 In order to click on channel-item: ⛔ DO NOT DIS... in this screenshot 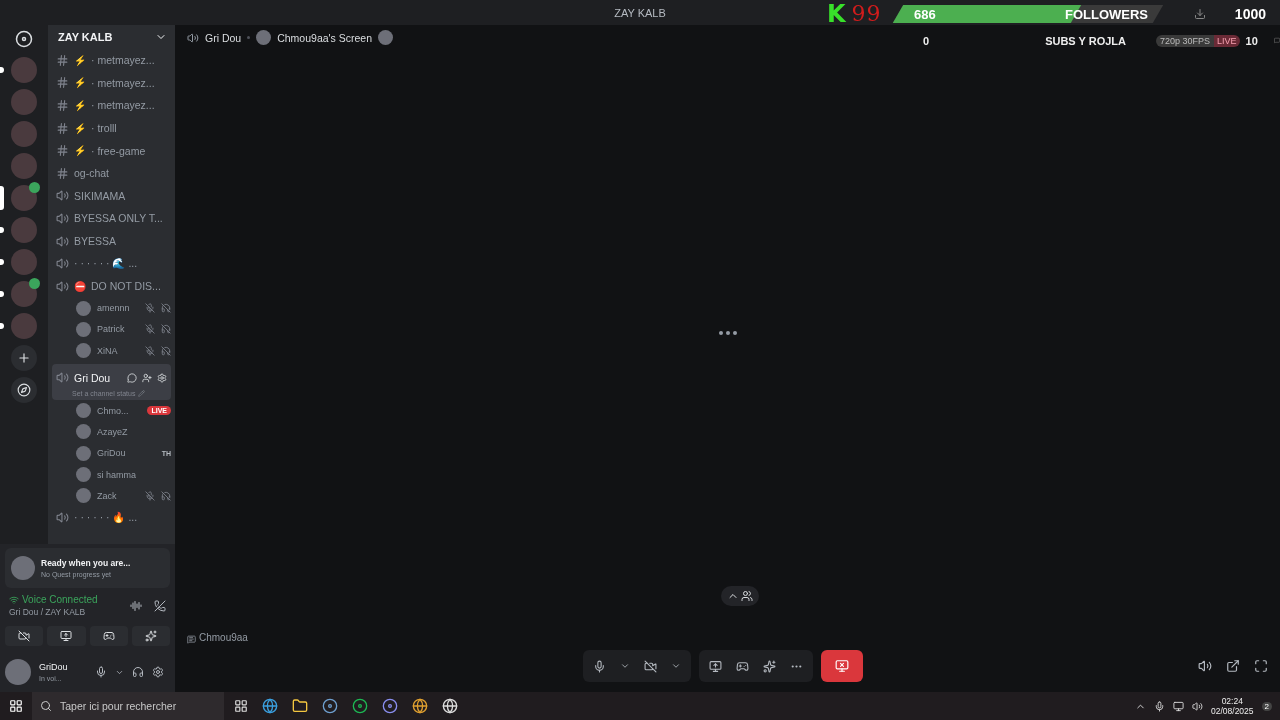, I will do `click(111, 286)`.